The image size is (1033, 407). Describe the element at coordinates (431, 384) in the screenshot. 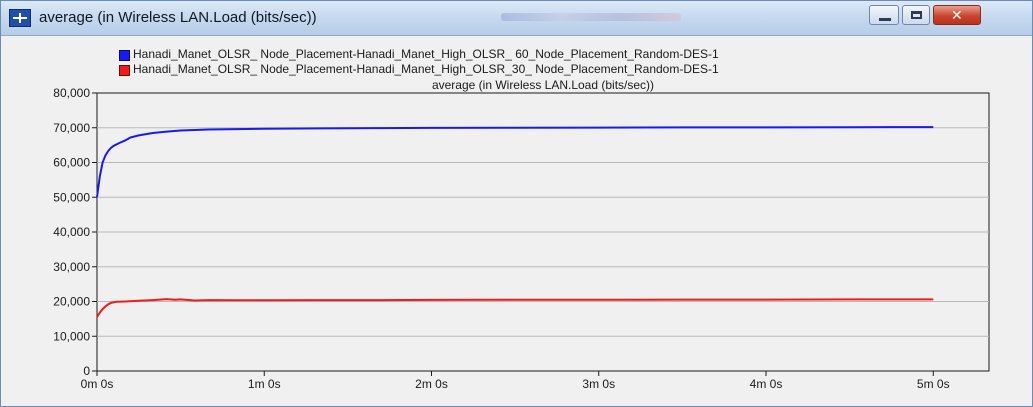

I see `x-tick-label: 2m 0s` at that location.